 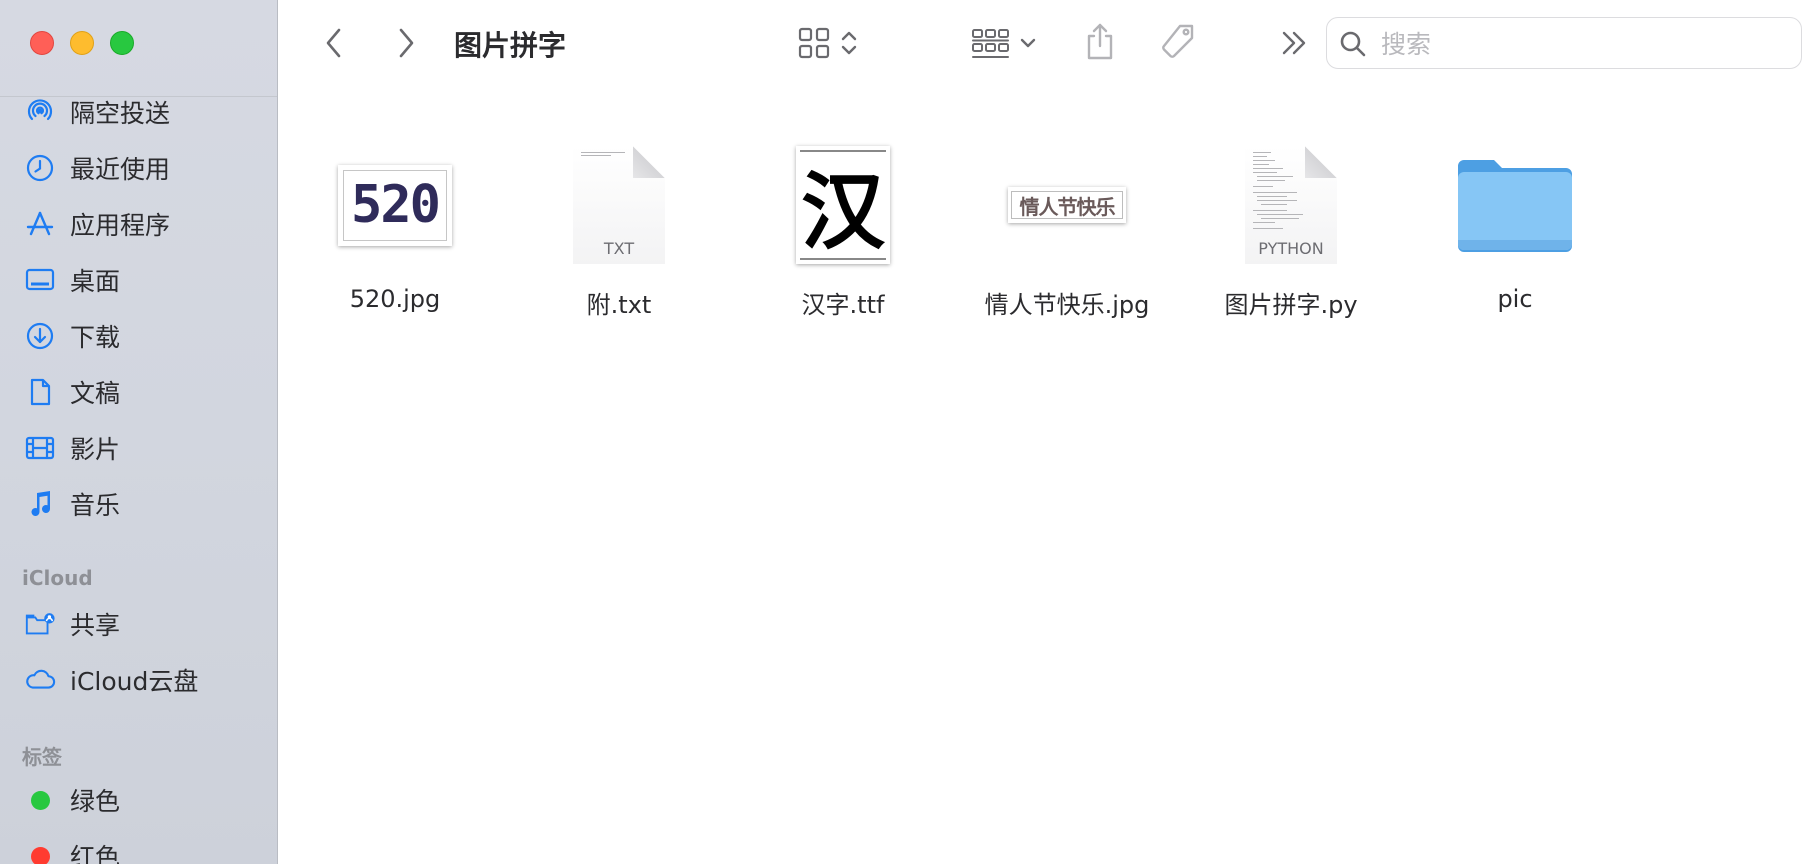 What do you see at coordinates (990, 43) in the screenshot?
I see `group-icon` at bounding box center [990, 43].